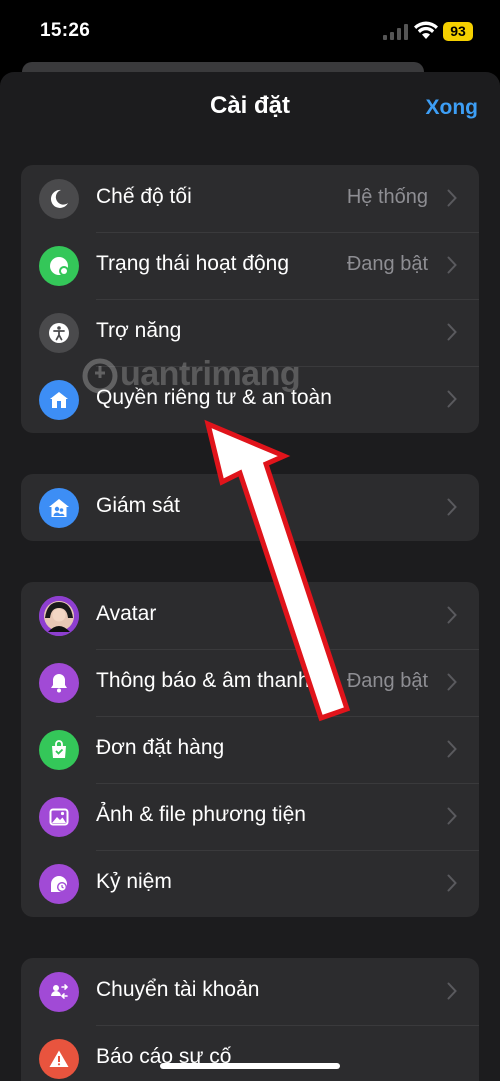  Describe the element at coordinates (277, 570) in the screenshot. I see `annotation-arrow-icon` at that location.